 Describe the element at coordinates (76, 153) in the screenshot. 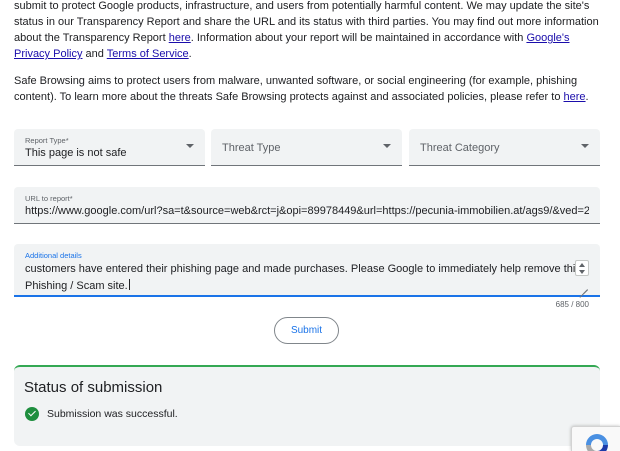

I see `report-type-value: This page is not safe` at that location.